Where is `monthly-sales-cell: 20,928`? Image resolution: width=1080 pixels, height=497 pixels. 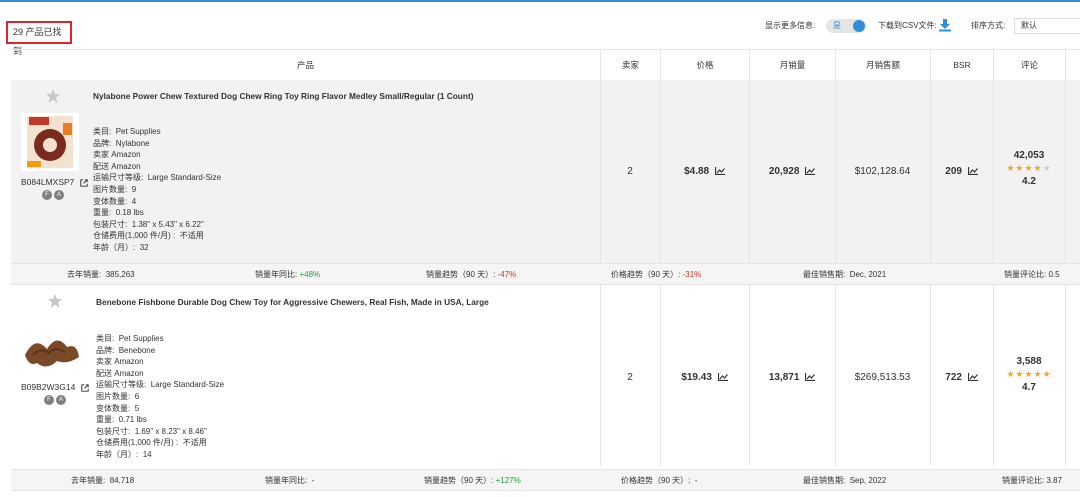 monthly-sales-cell: 20,928 is located at coordinates (792, 171).